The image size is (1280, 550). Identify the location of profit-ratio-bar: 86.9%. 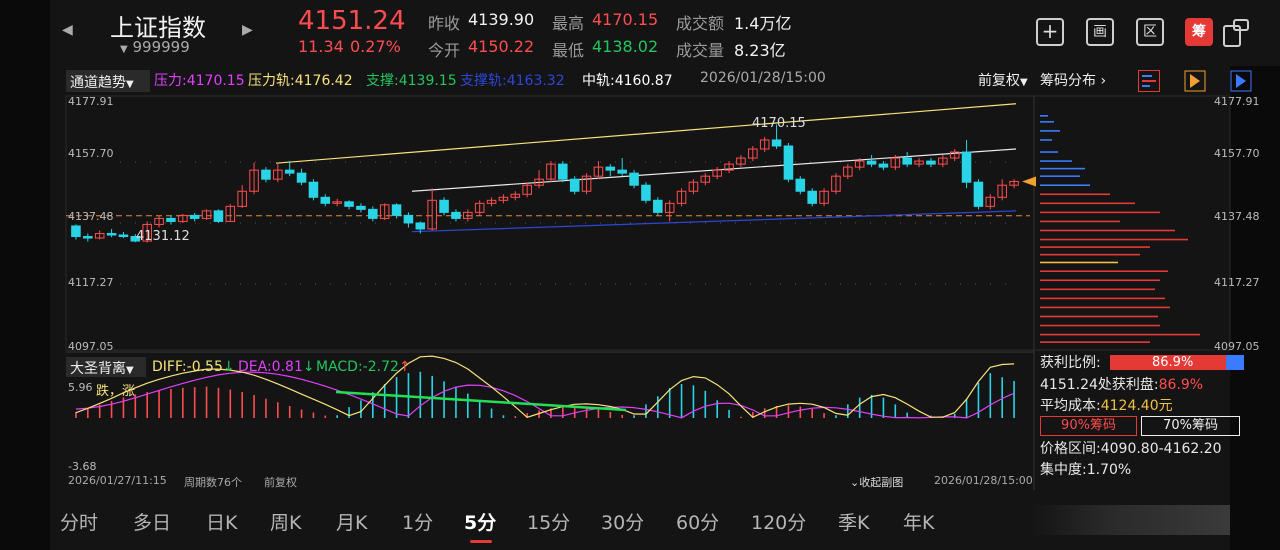
(1177, 362).